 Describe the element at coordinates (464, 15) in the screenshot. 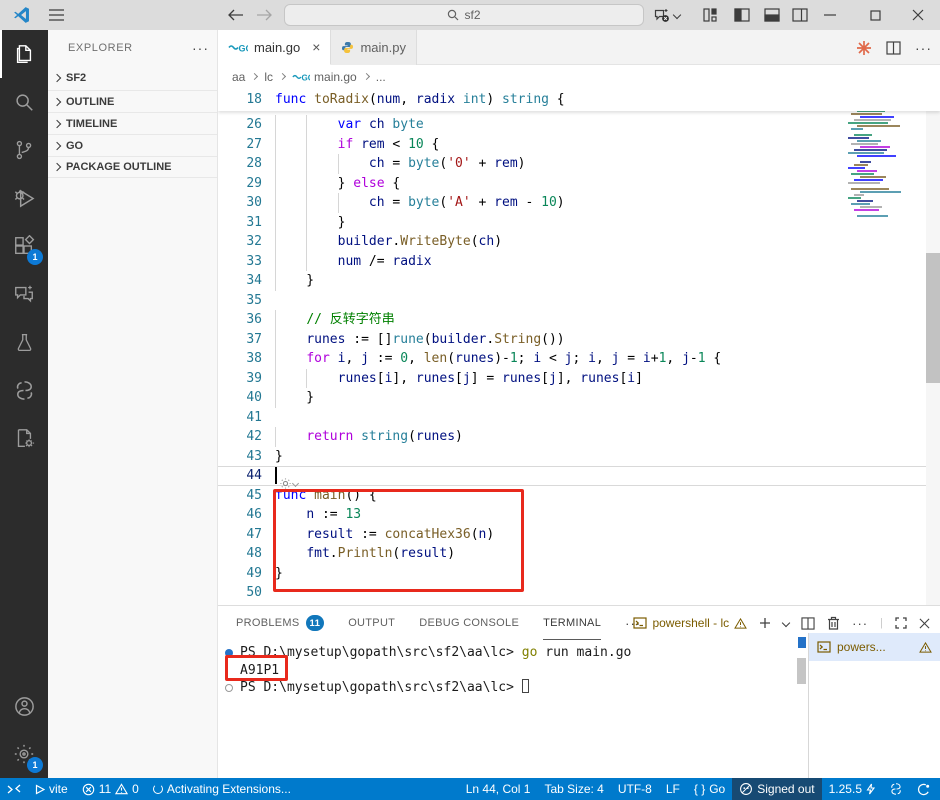

I see `command-center-search: sf2` at that location.